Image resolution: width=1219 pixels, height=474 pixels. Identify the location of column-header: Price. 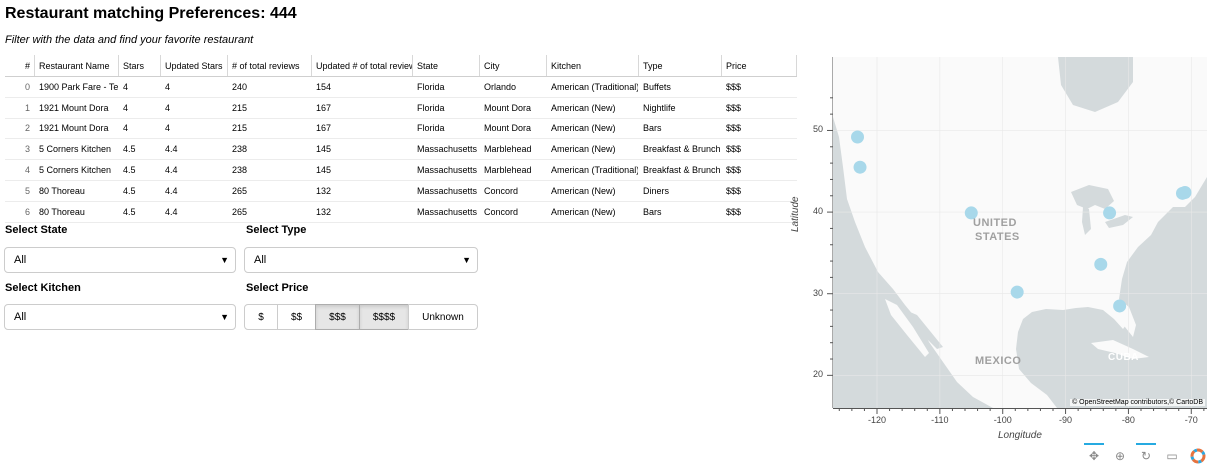
(759, 65).